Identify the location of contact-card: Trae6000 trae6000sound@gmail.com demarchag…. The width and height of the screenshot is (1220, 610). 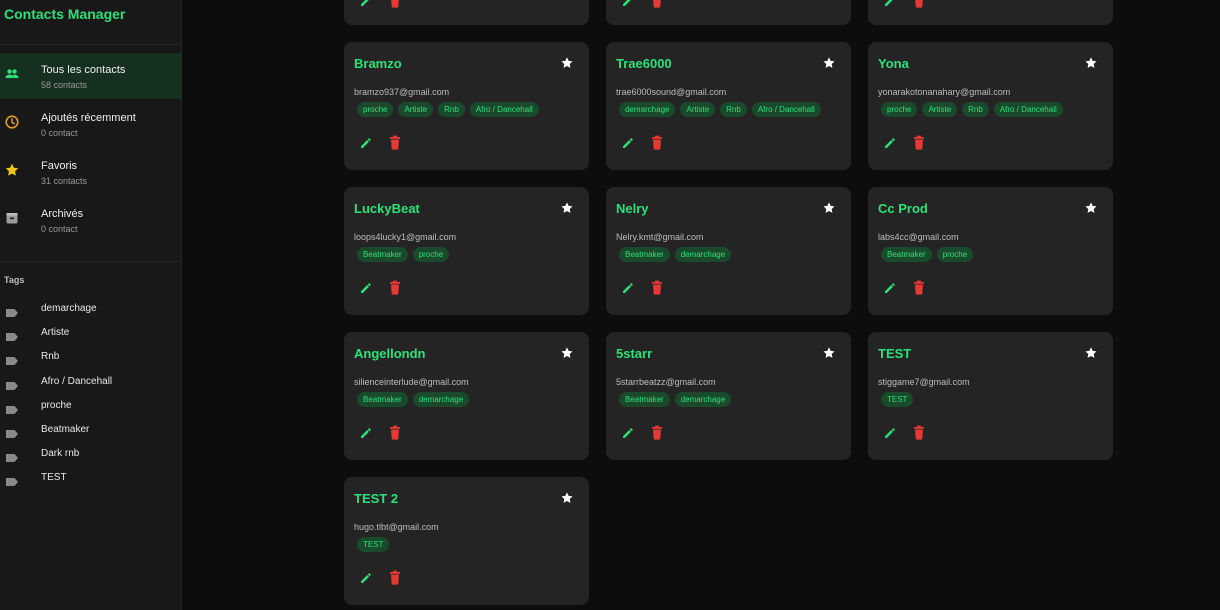
(728, 106).